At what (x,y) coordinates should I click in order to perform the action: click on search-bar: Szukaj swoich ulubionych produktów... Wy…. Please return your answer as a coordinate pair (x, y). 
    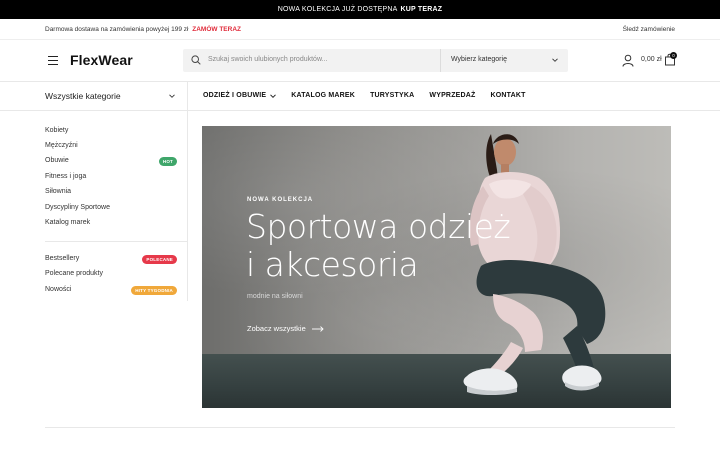
    Looking at the image, I should click on (375, 60).